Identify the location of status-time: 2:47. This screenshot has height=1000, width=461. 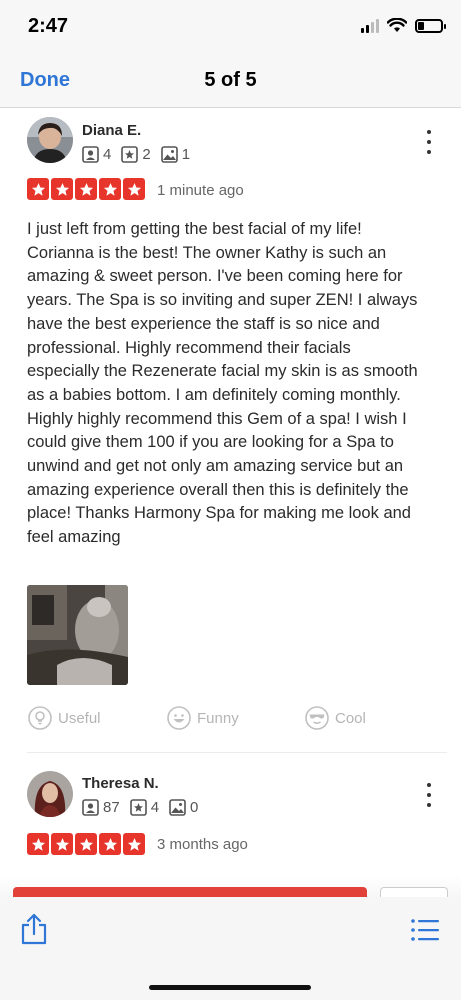
(48, 26).